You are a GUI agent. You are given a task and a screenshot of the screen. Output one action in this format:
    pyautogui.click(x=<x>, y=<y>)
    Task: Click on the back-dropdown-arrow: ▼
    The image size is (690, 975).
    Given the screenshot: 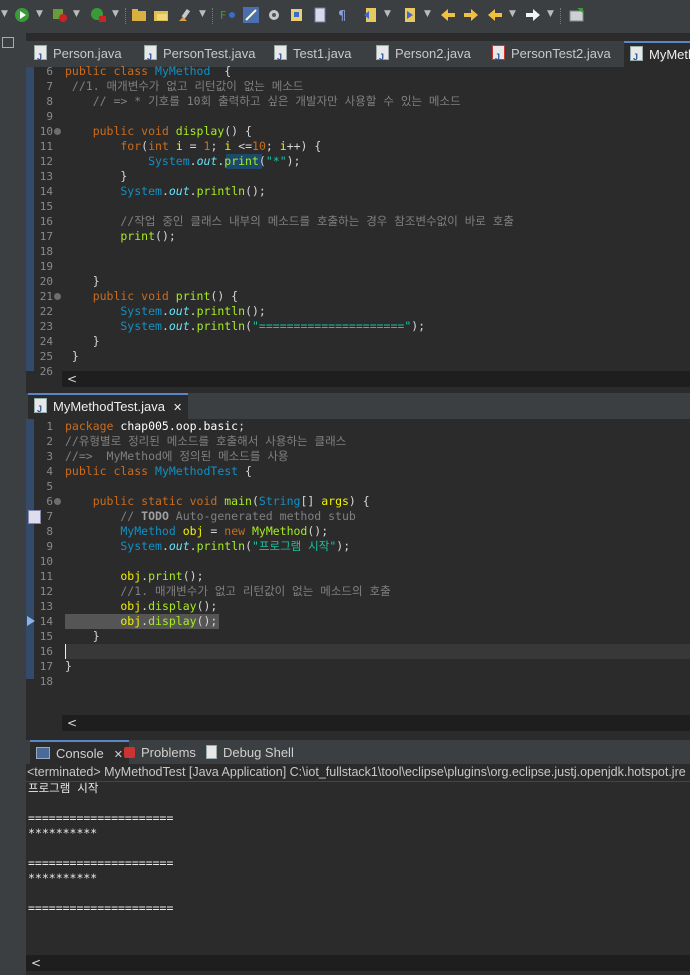 What is the action you would take?
    pyautogui.click(x=512, y=14)
    